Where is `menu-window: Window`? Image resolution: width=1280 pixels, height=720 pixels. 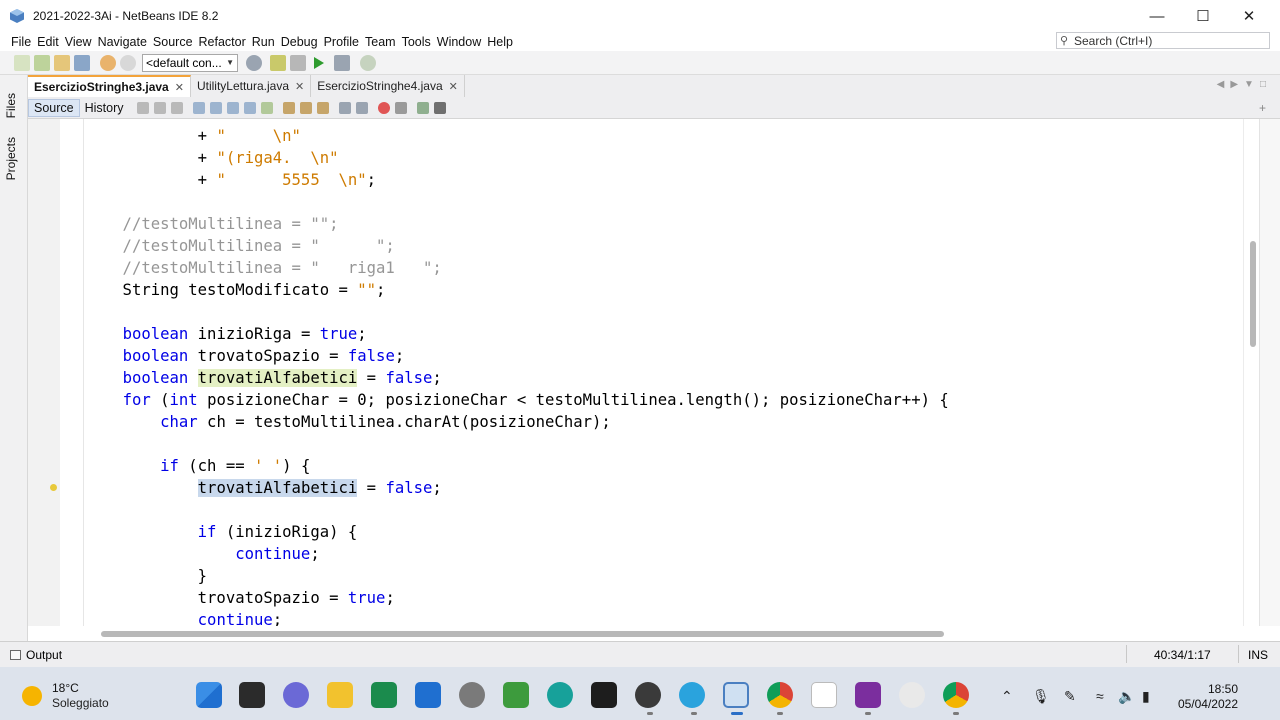
menu-window: Window is located at coordinates (459, 42).